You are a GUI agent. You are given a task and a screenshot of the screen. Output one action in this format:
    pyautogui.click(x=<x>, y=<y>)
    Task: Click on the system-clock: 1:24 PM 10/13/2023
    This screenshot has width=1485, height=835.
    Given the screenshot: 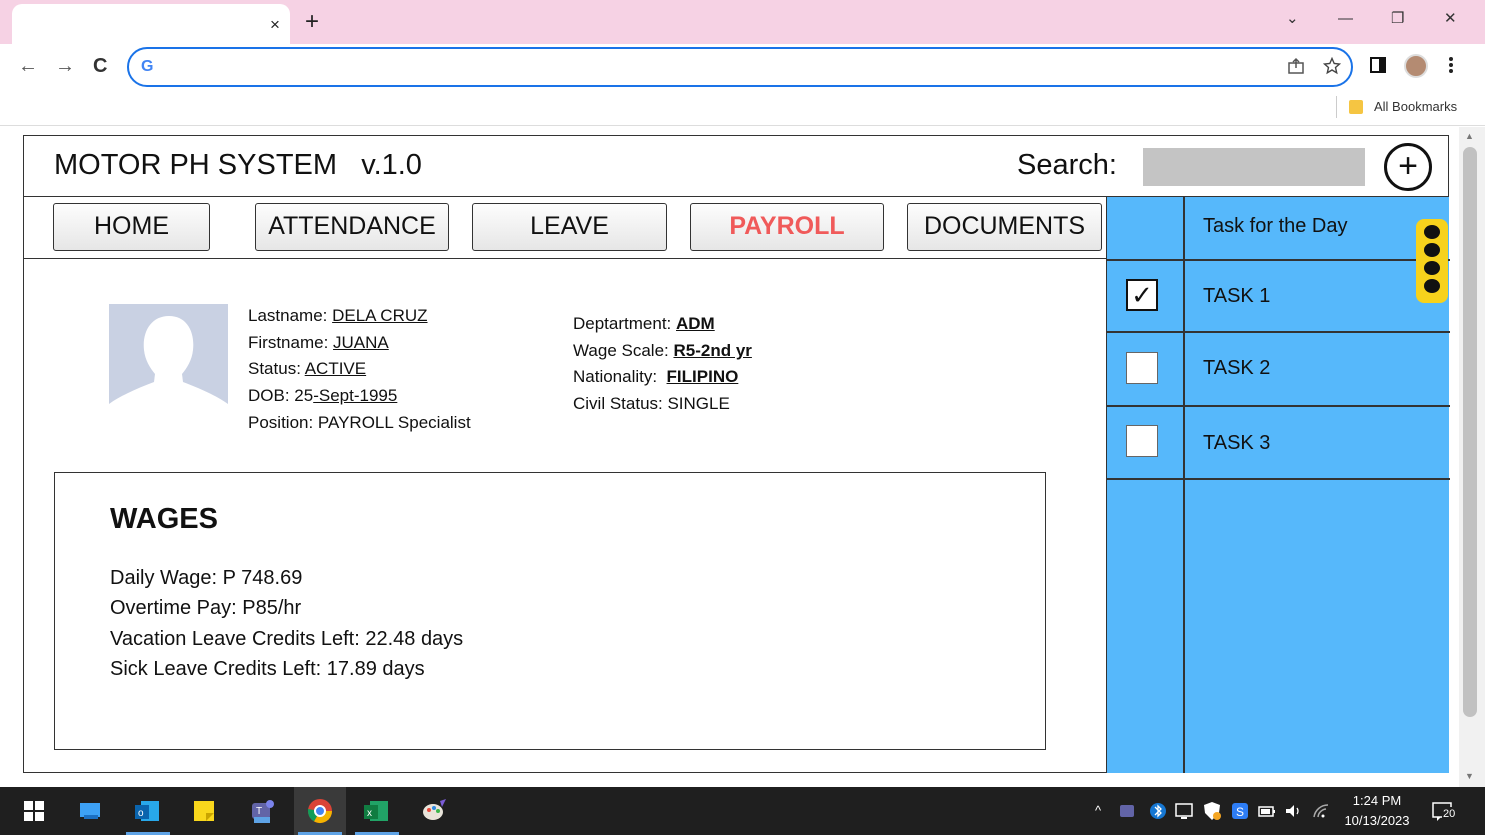 What is the action you would take?
    pyautogui.click(x=1377, y=811)
    